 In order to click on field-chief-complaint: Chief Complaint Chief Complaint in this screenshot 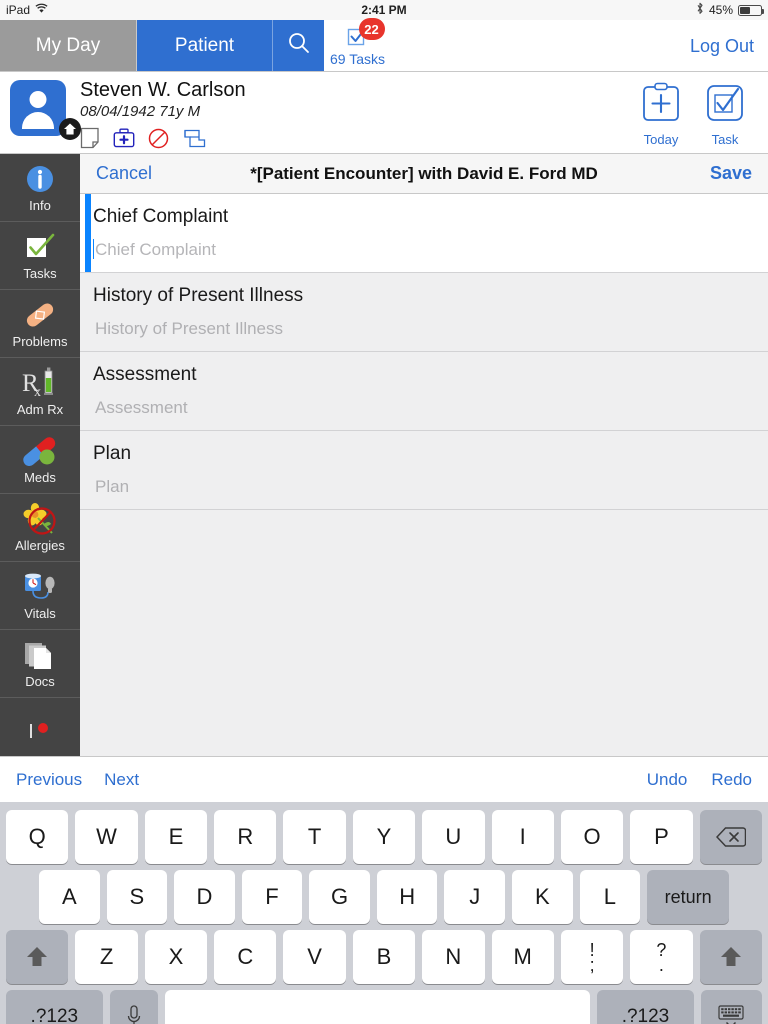, I will do `click(424, 233)`.